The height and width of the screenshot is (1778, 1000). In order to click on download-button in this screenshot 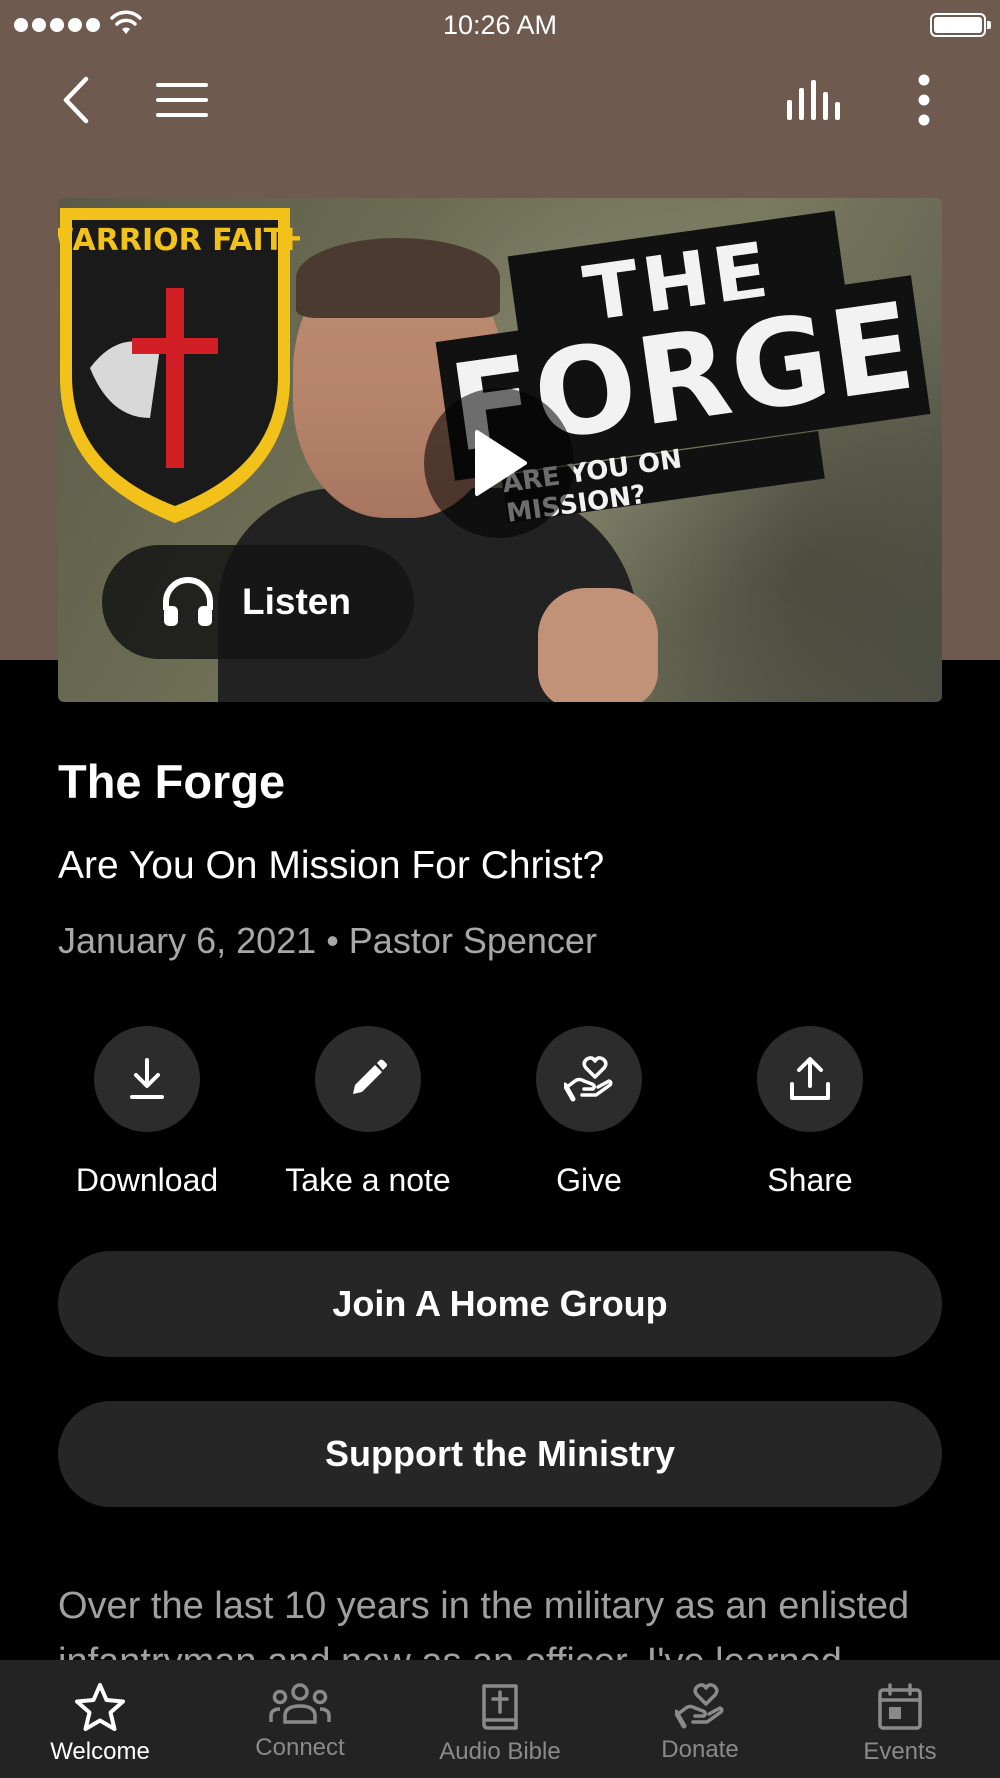, I will do `click(147, 1079)`.